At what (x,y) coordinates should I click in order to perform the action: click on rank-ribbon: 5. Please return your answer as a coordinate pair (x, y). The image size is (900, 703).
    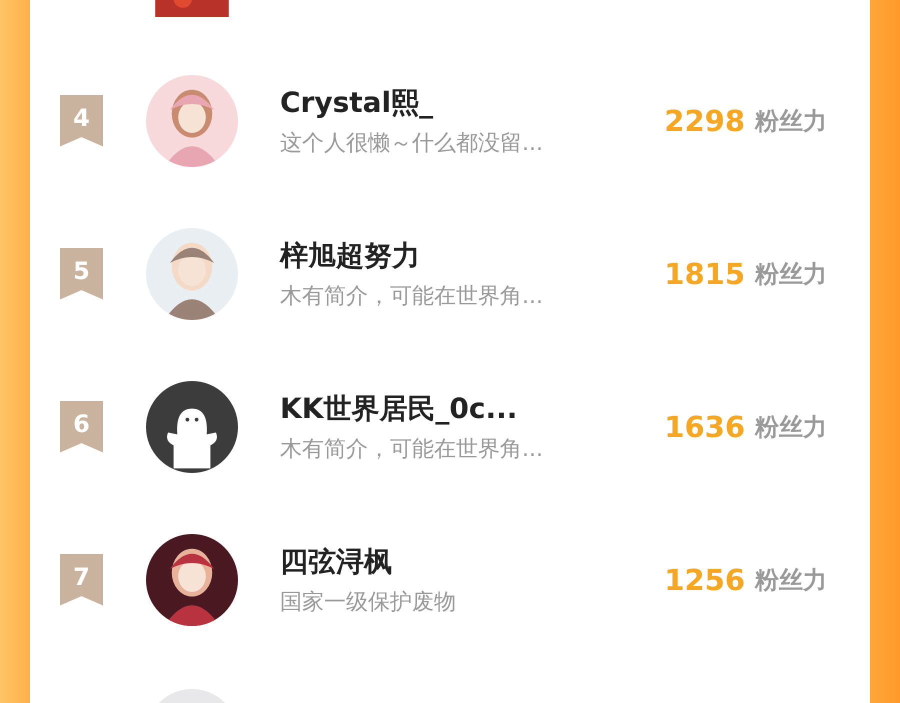
    Looking at the image, I should click on (81, 274).